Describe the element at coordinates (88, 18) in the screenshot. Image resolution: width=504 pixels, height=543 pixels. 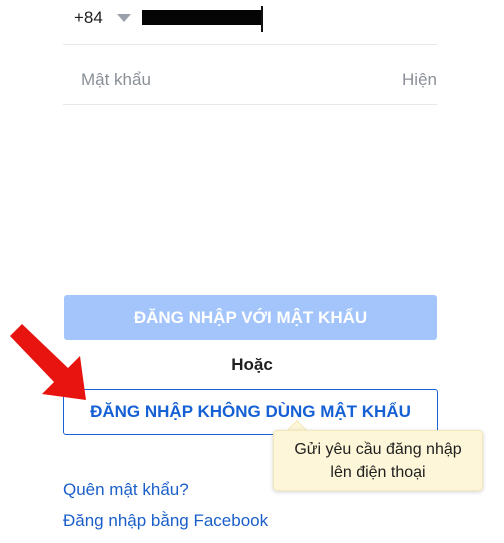
I see `country-code-label: +84` at that location.